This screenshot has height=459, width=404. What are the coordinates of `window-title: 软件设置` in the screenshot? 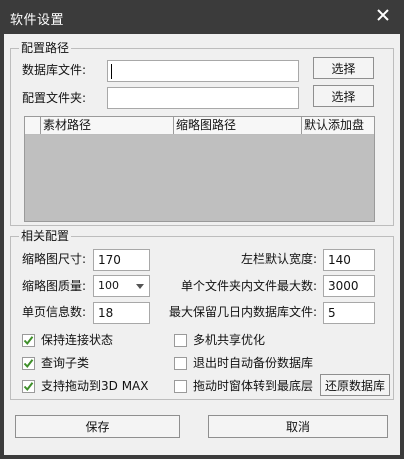 It's located at (37, 20).